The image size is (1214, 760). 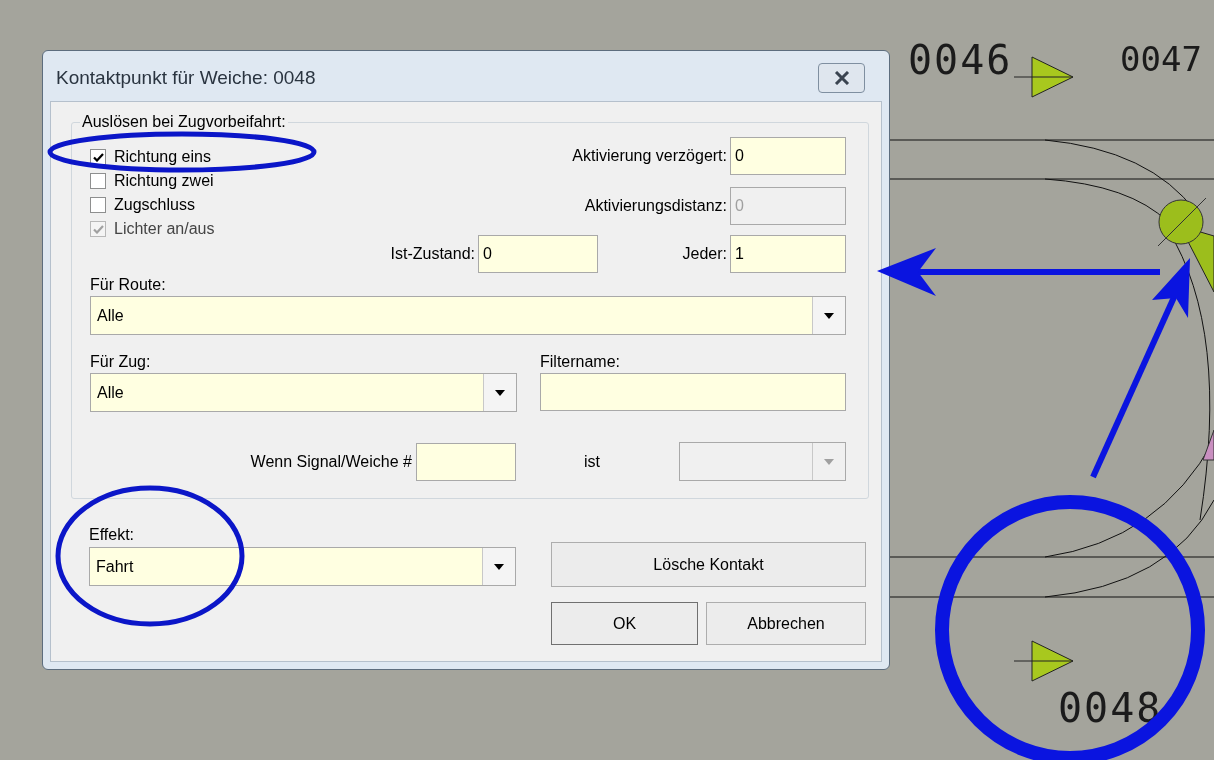 What do you see at coordinates (128, 284) in the screenshot?
I see `field-label: Für Route:` at bounding box center [128, 284].